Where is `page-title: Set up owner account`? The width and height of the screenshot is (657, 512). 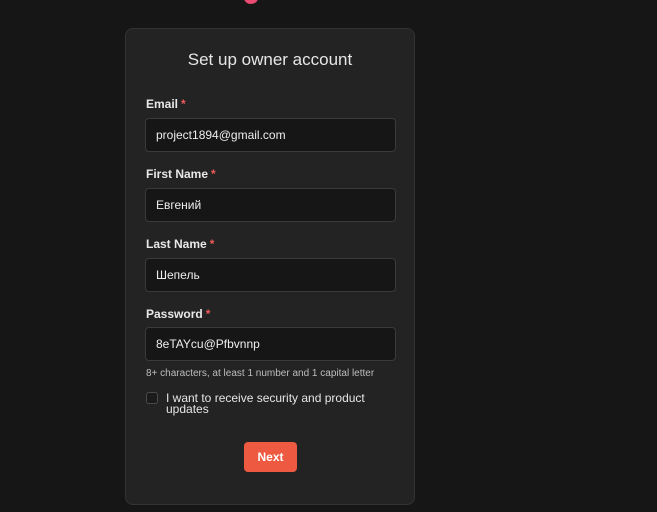 page-title: Set up owner account is located at coordinates (270, 59).